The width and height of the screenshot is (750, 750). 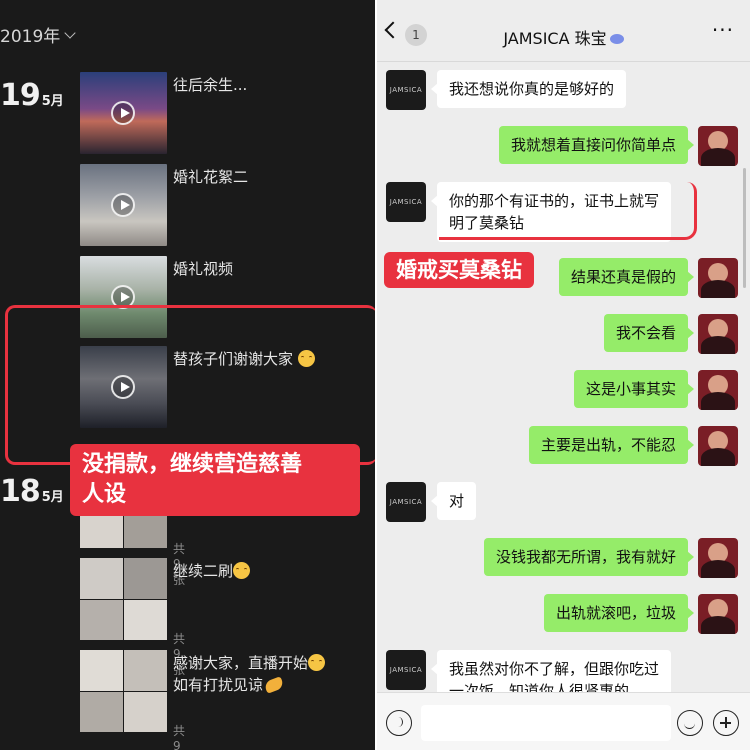 What do you see at coordinates (528, 89) in the screenshot?
I see `message-bubble-incoming: 我还想说你真的是够好的` at bounding box center [528, 89].